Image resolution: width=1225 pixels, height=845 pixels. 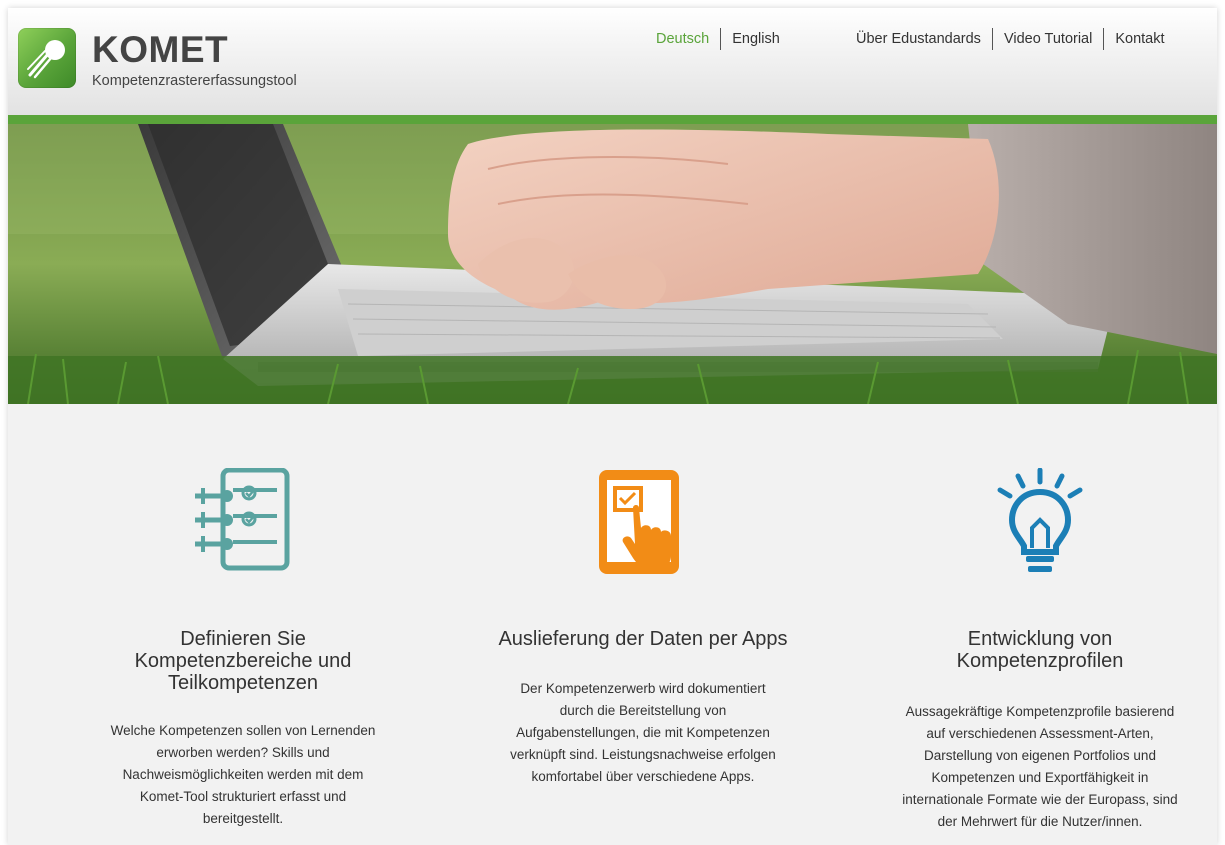 What do you see at coordinates (1139, 39) in the screenshot?
I see `nav-link-kontakt: Kontakt` at bounding box center [1139, 39].